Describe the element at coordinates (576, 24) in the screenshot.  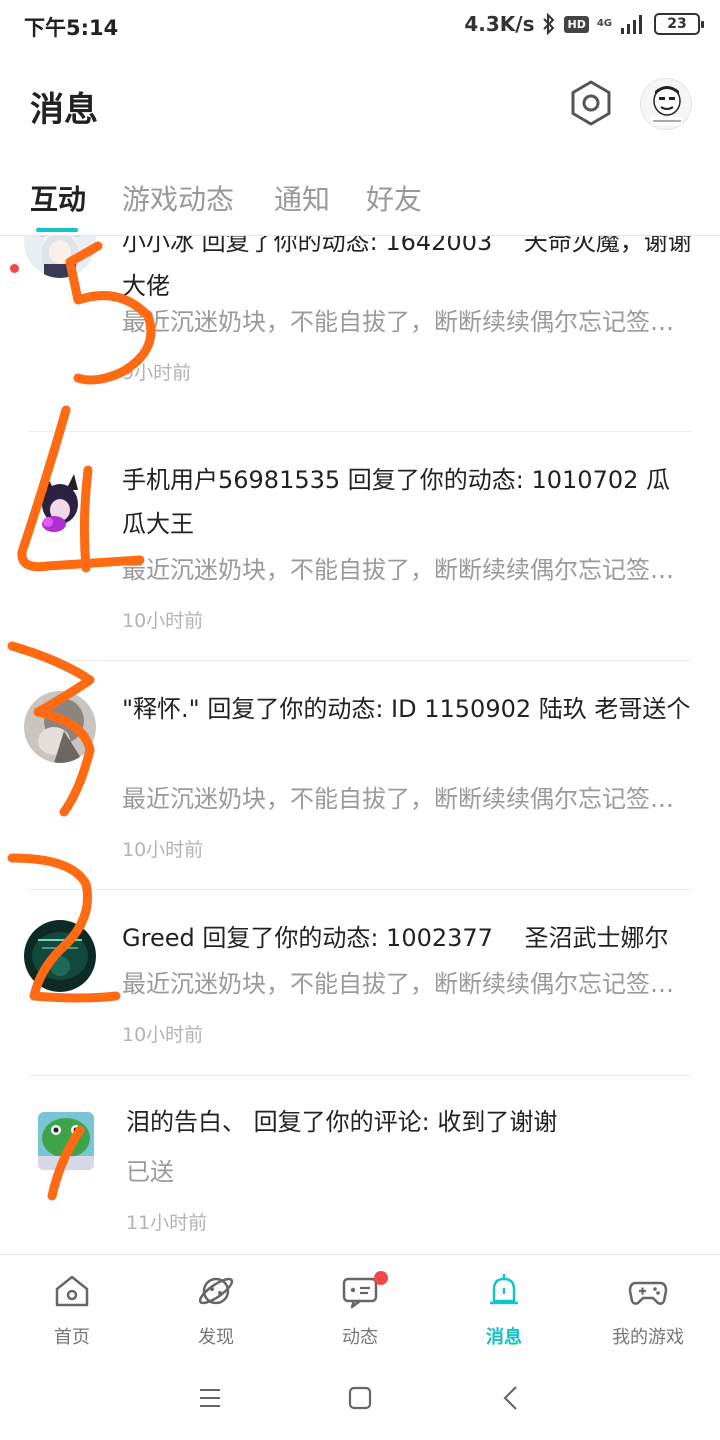
I see `hd-badge: HD` at that location.